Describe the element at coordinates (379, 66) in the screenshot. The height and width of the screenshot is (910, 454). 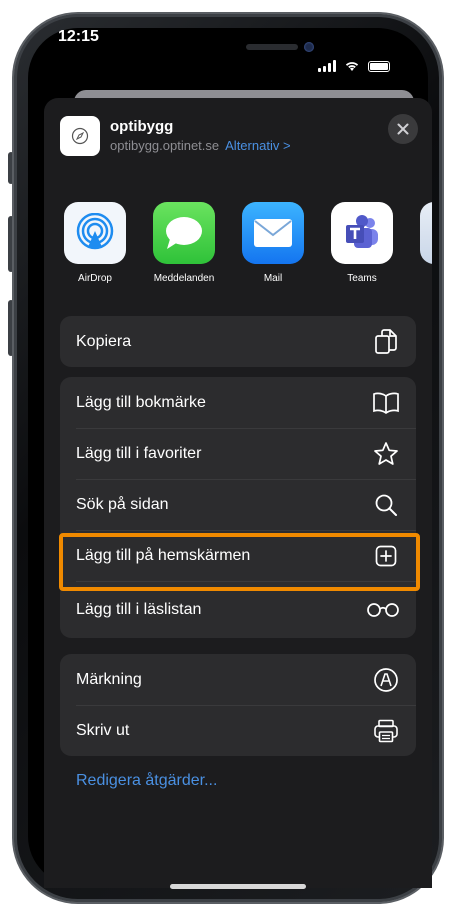
I see `battery-icon` at that location.